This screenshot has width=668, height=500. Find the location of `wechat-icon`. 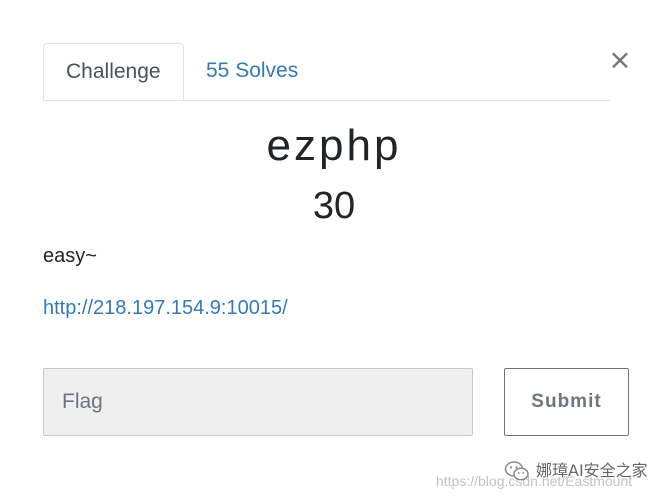

wechat-icon is located at coordinates (516, 471).